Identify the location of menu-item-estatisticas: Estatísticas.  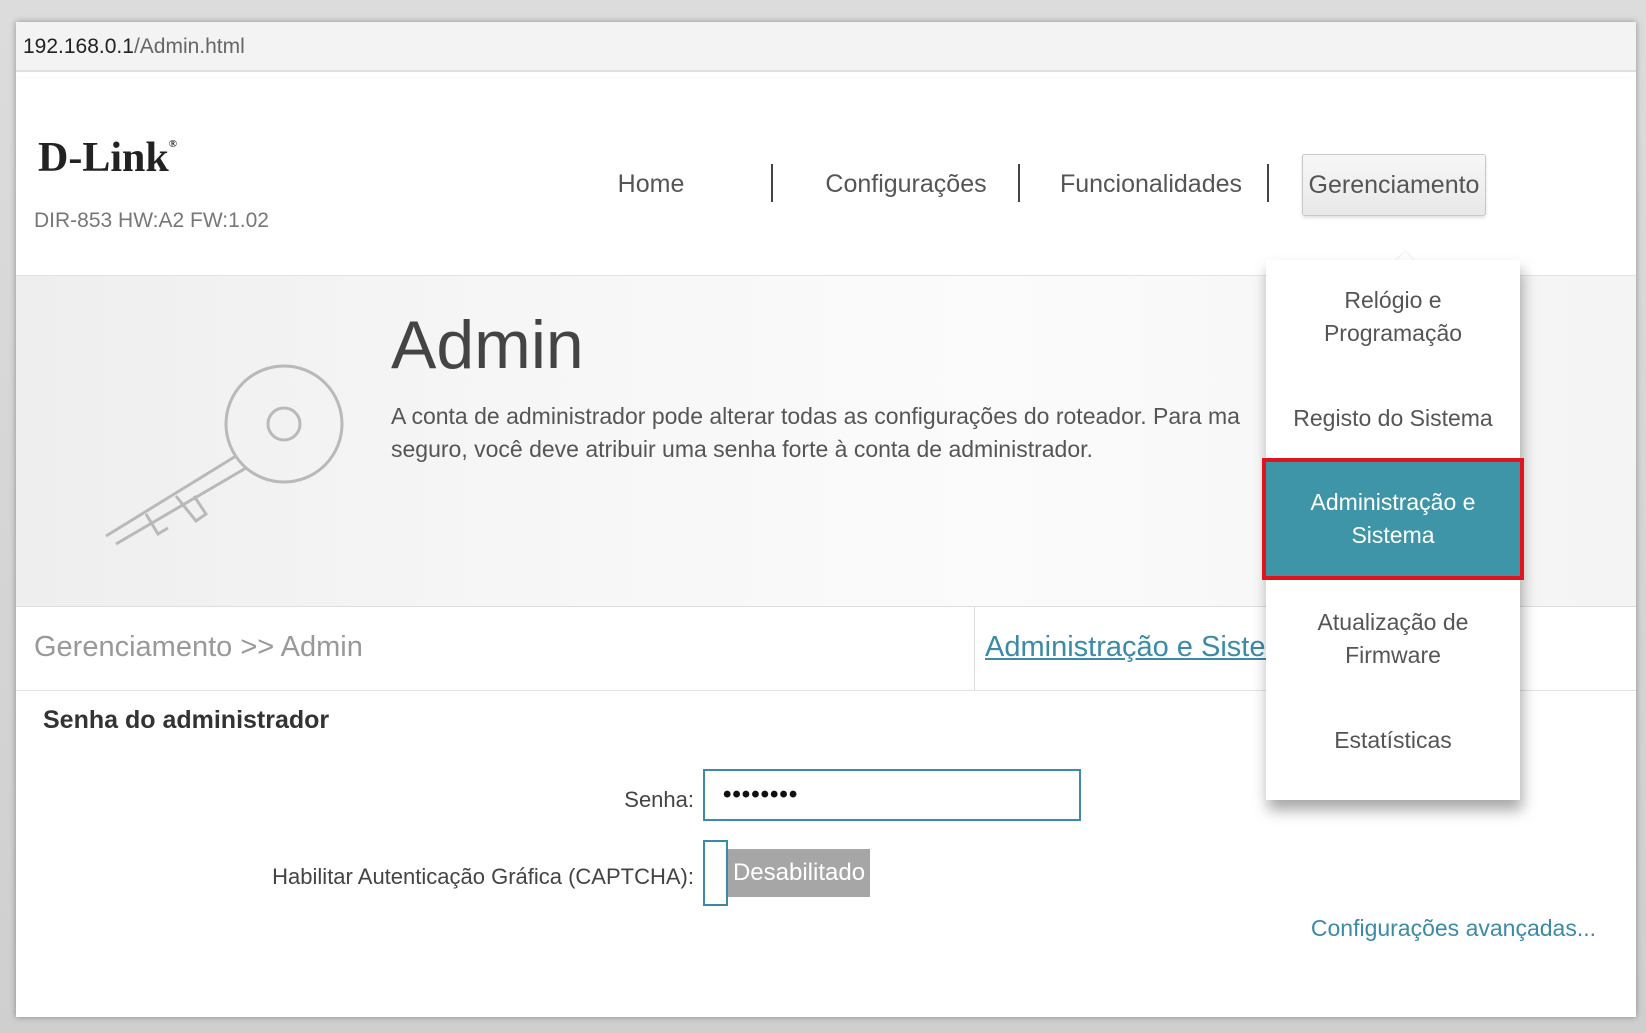
(1393, 740).